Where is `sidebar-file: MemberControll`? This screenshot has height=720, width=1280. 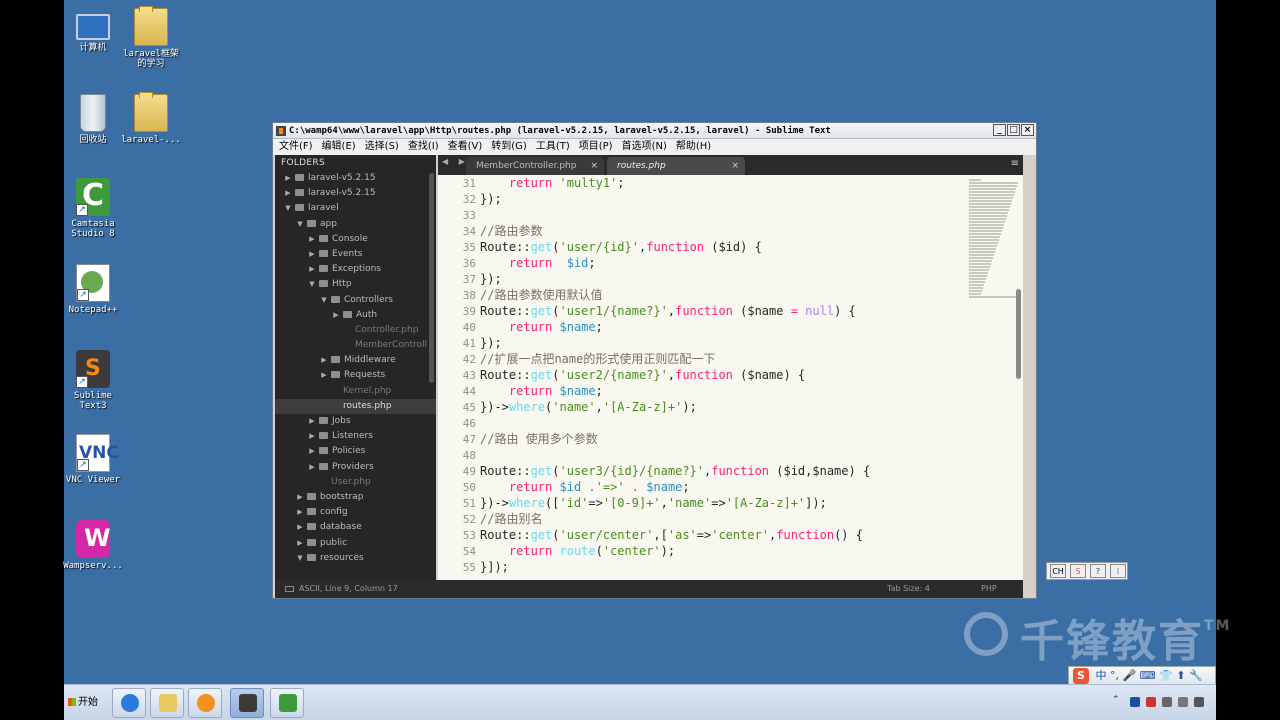
sidebar-file: MemberControll is located at coordinates (355, 345).